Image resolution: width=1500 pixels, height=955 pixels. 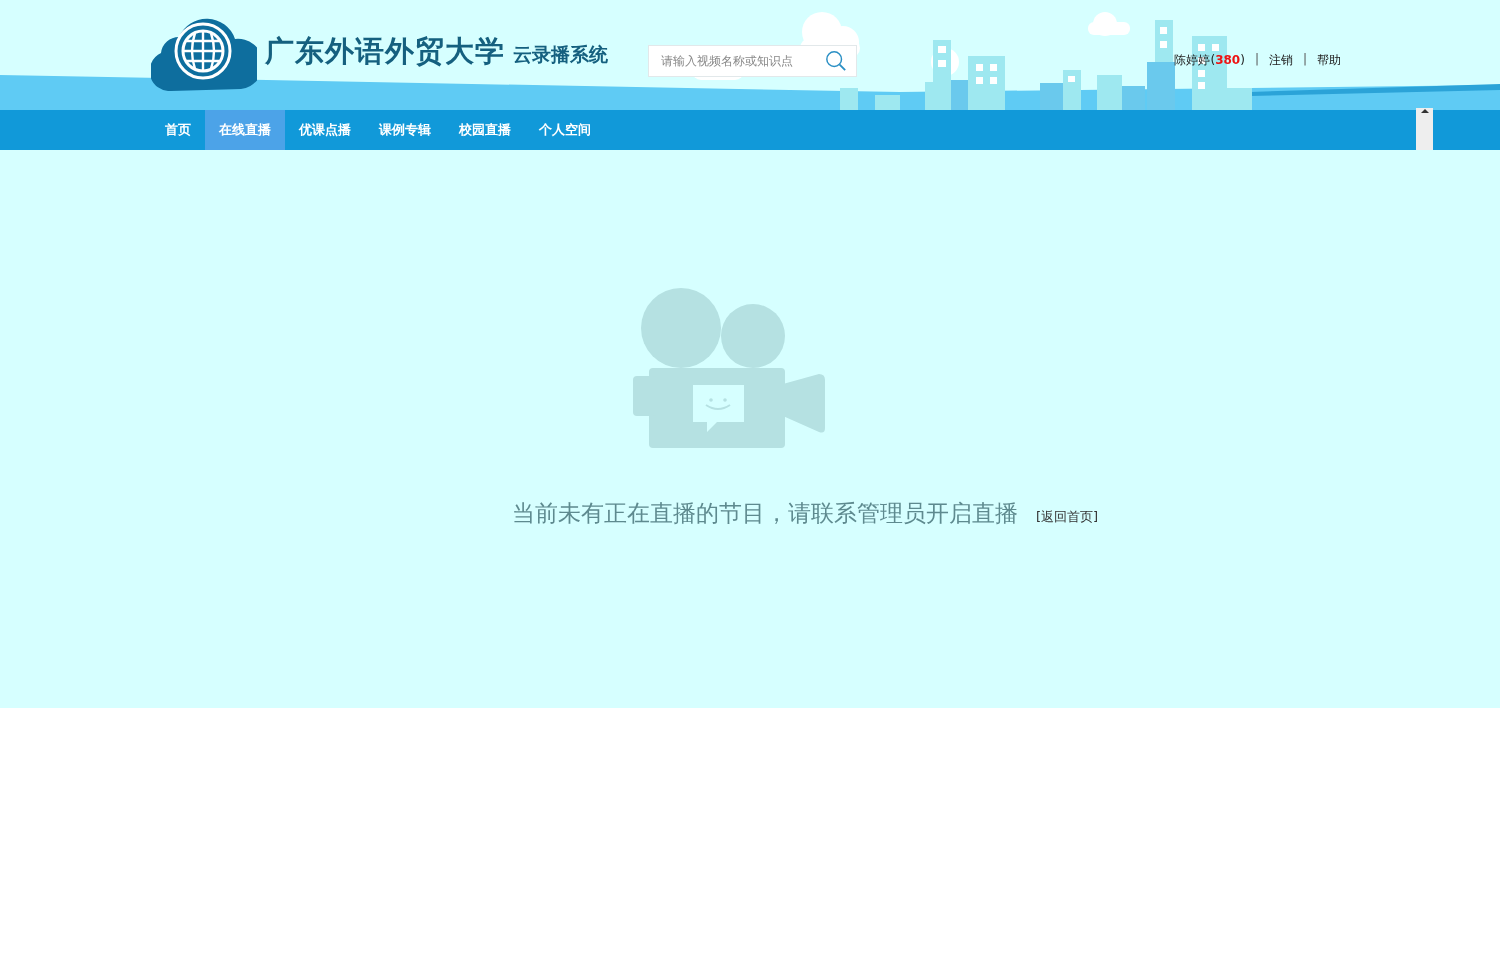 What do you see at coordinates (764, 513) in the screenshot?
I see `empty-message: 当前未有正在直播的节目，请联系管理员开启直播` at bounding box center [764, 513].